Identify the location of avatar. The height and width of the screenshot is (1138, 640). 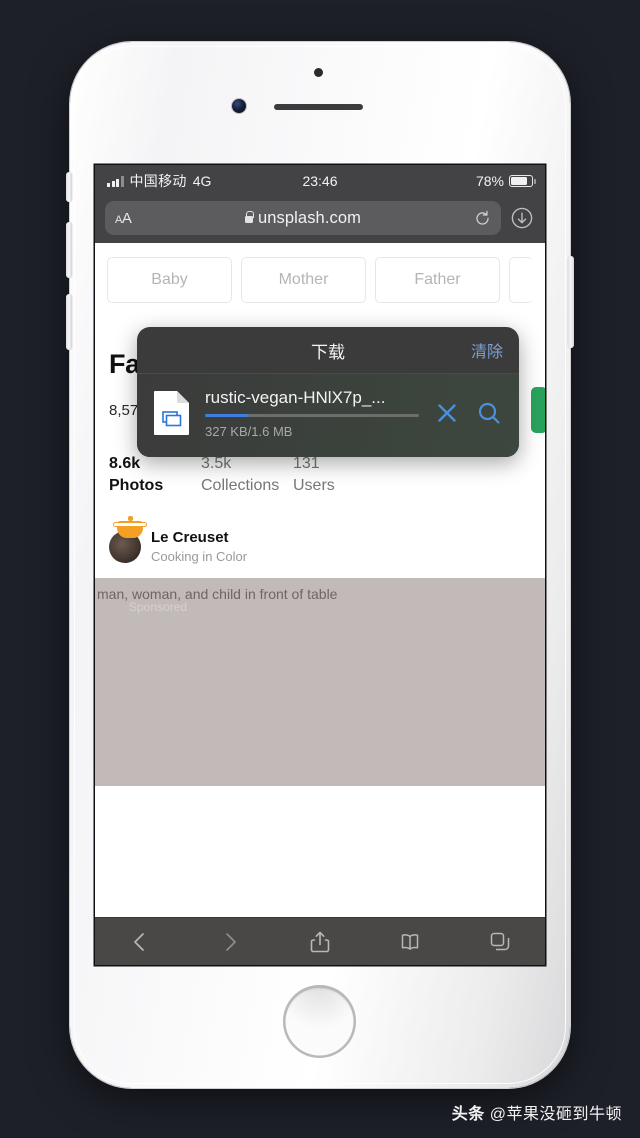
(128, 539).